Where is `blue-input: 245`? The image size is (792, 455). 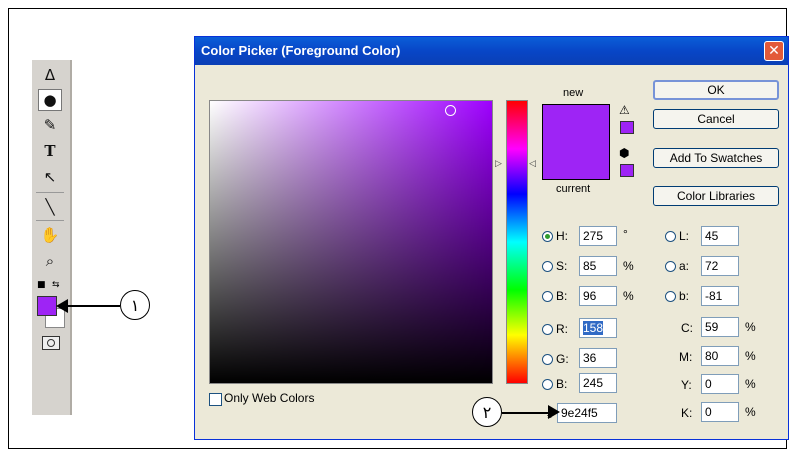 blue-input: 245 is located at coordinates (598, 383).